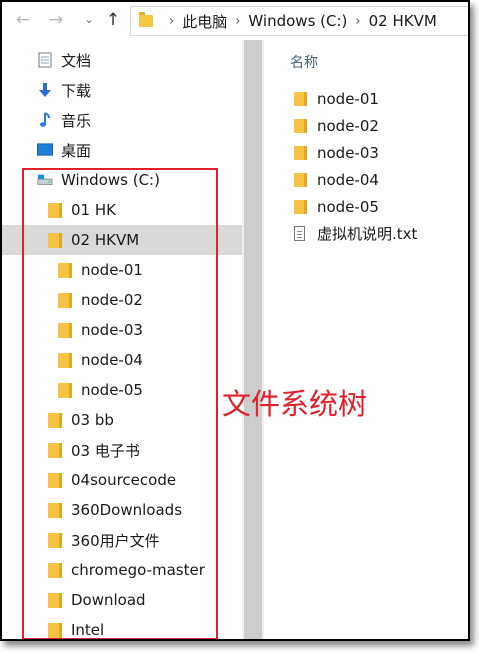 The image size is (479, 653). I want to click on breadcrumb-drive: Windows (C:), so click(297, 21).